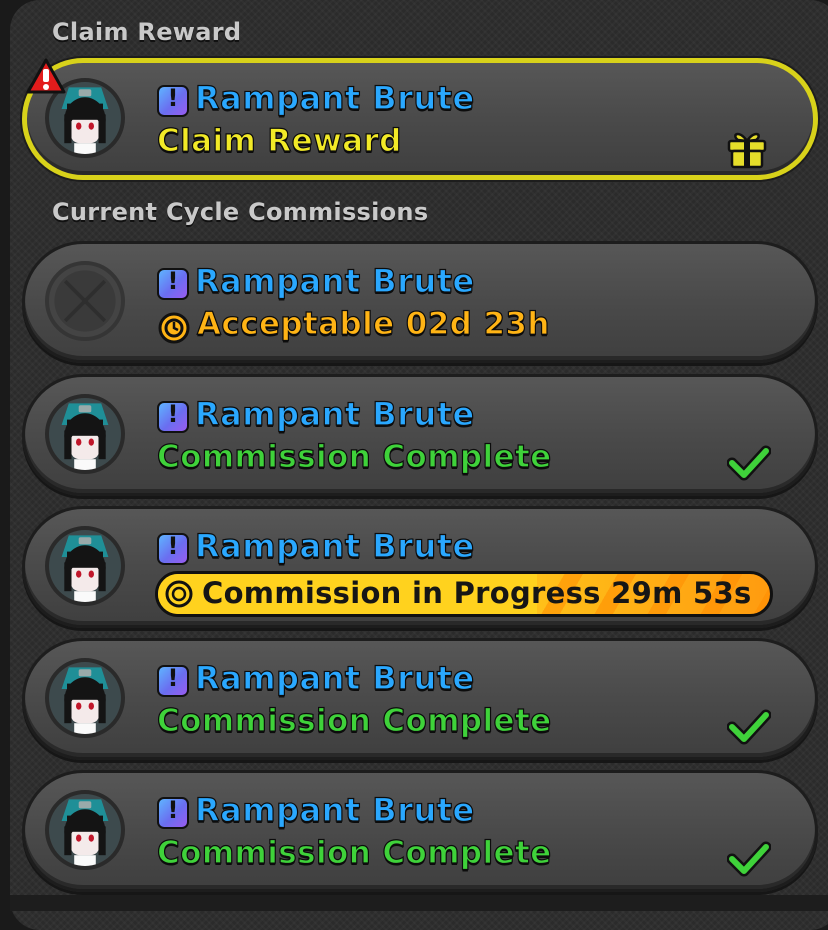  Describe the element at coordinates (147, 32) in the screenshot. I see `section-title-claim-reward: Claim Reward` at that location.